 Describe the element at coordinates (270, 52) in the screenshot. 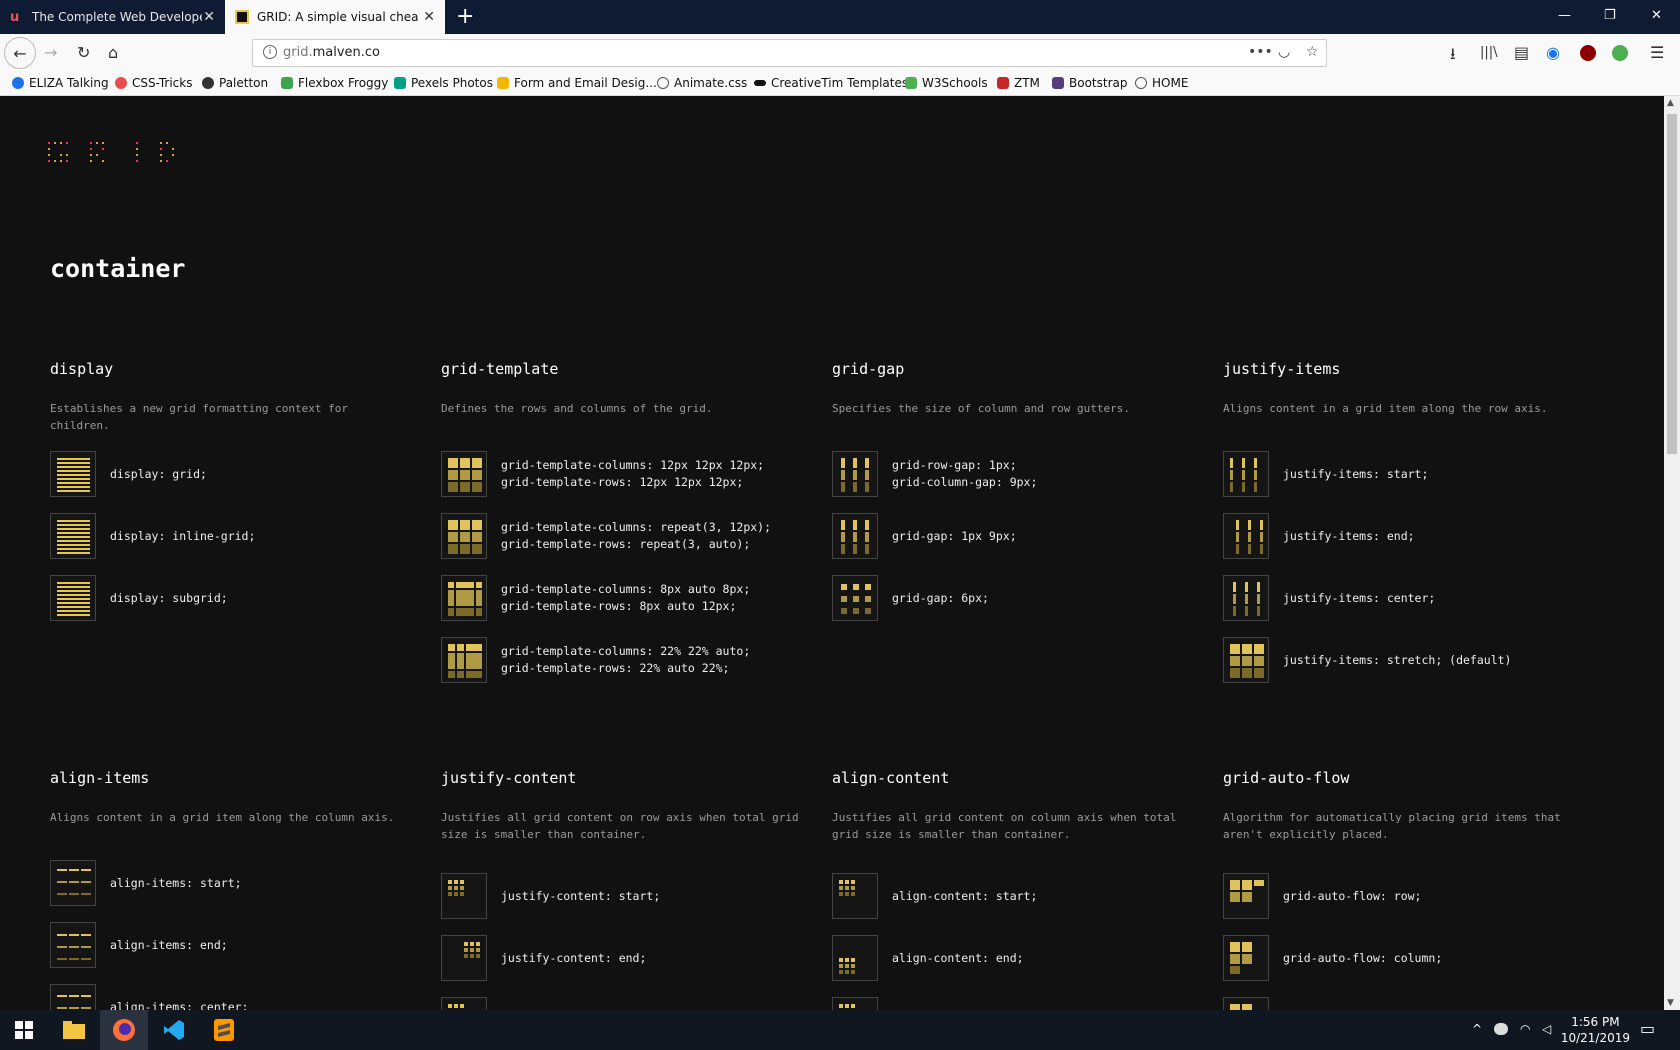

I see `site-info-icon: i` at that location.